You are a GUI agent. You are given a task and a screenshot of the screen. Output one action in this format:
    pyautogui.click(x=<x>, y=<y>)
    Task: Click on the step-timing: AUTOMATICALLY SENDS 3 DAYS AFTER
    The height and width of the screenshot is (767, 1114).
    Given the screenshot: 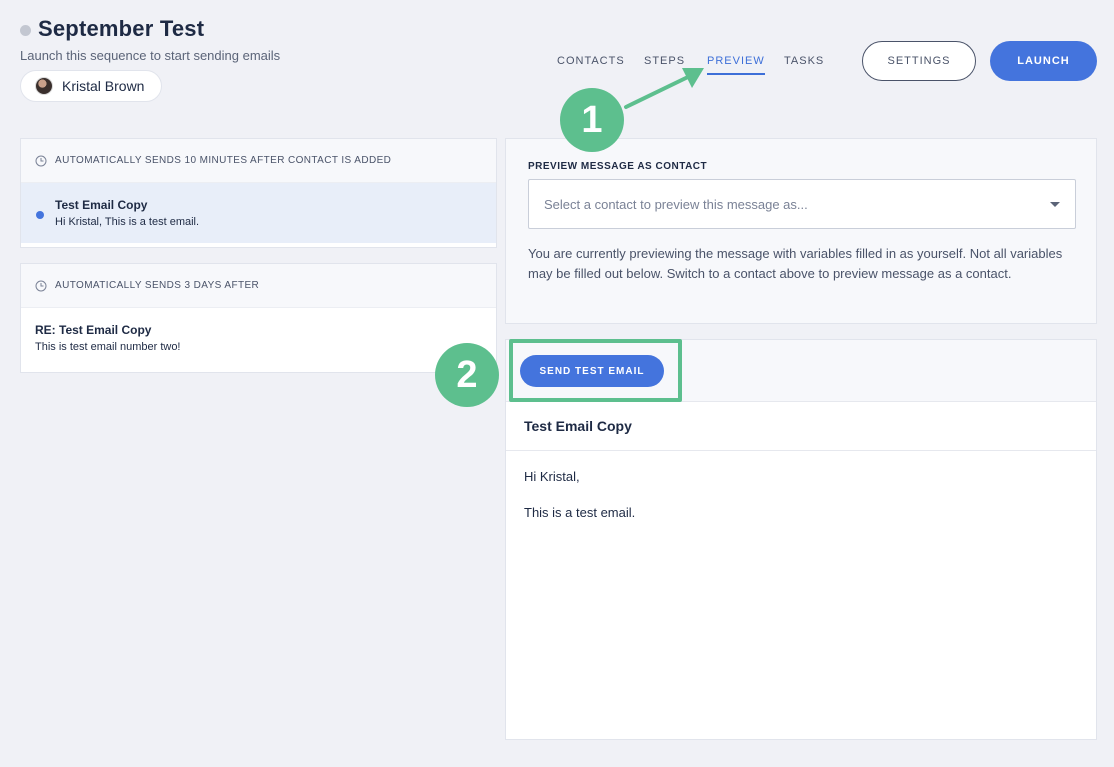 What is the action you would take?
    pyautogui.click(x=258, y=286)
    